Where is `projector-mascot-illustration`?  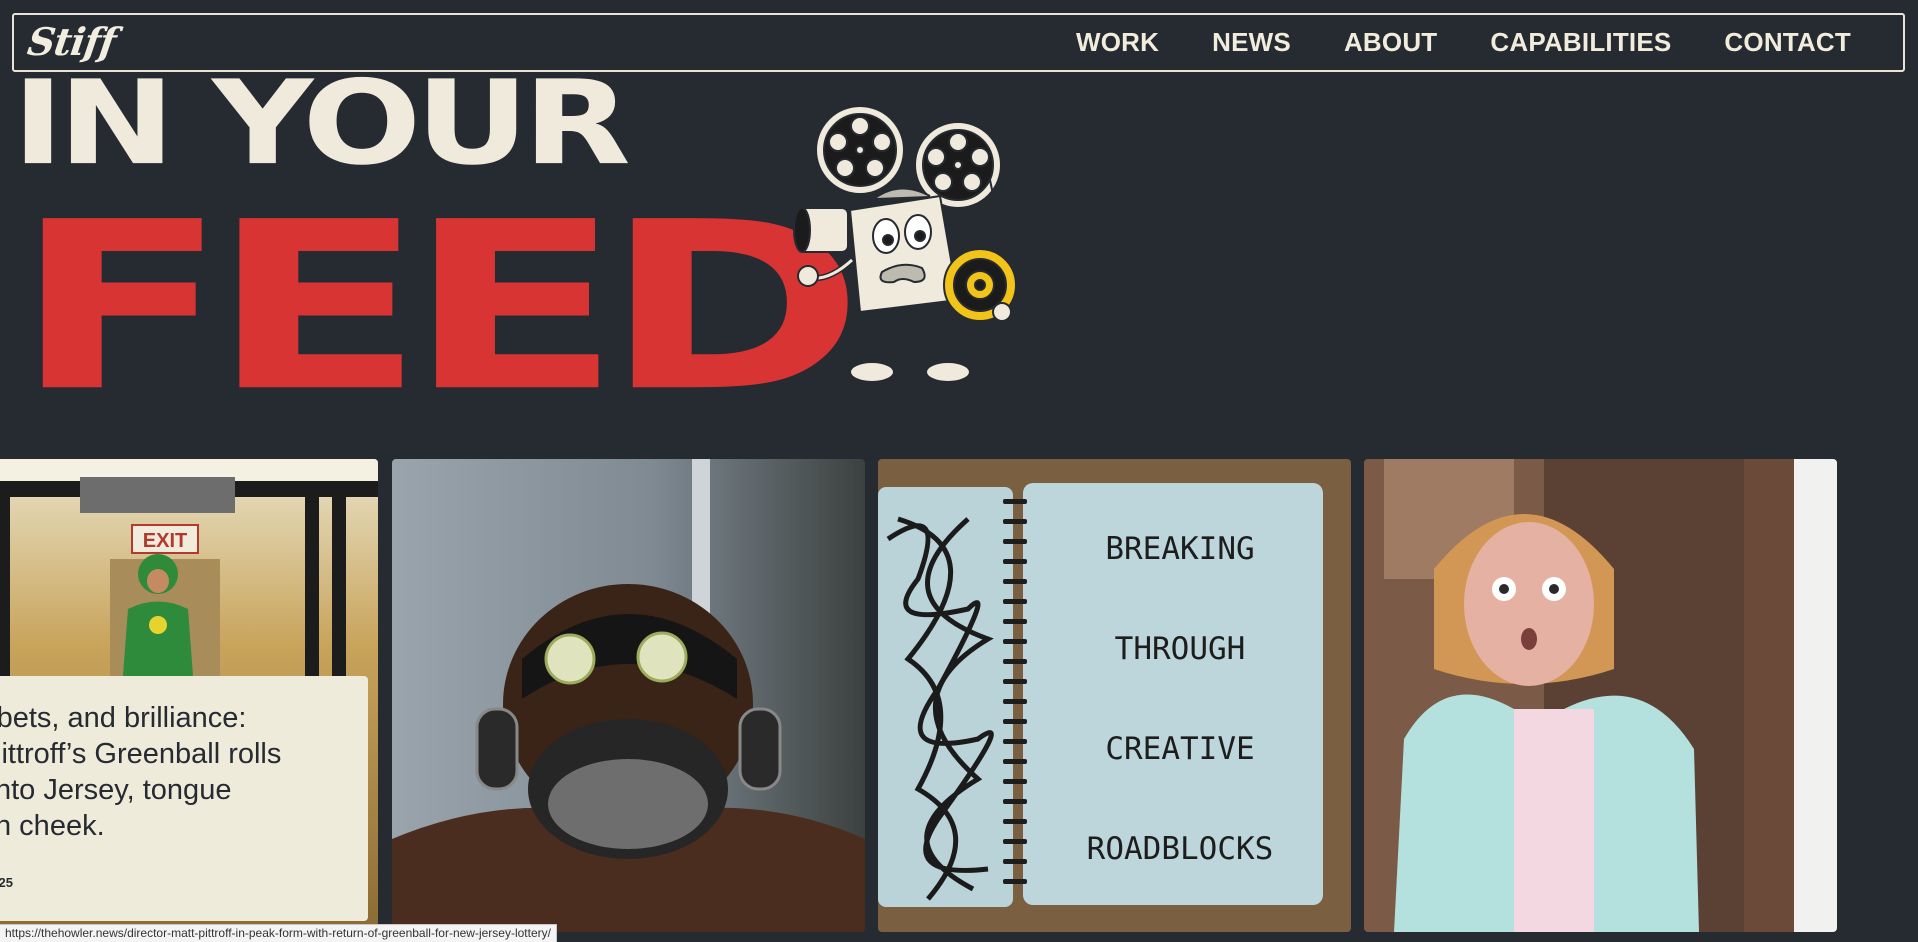 projector-mascot-illustration is located at coordinates (905, 244).